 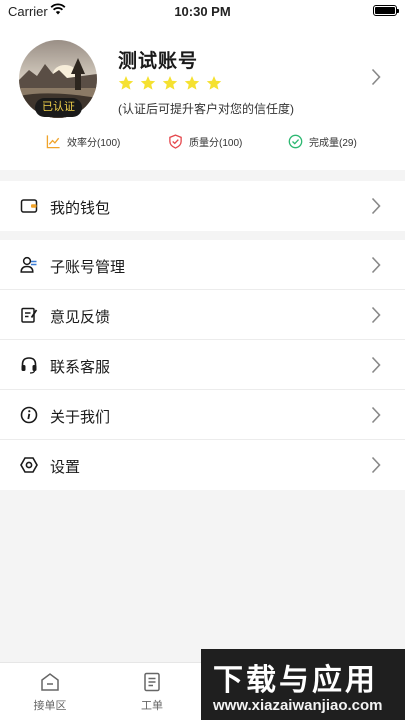 I want to click on watermark-title: 下载与应用, so click(x=295, y=680).